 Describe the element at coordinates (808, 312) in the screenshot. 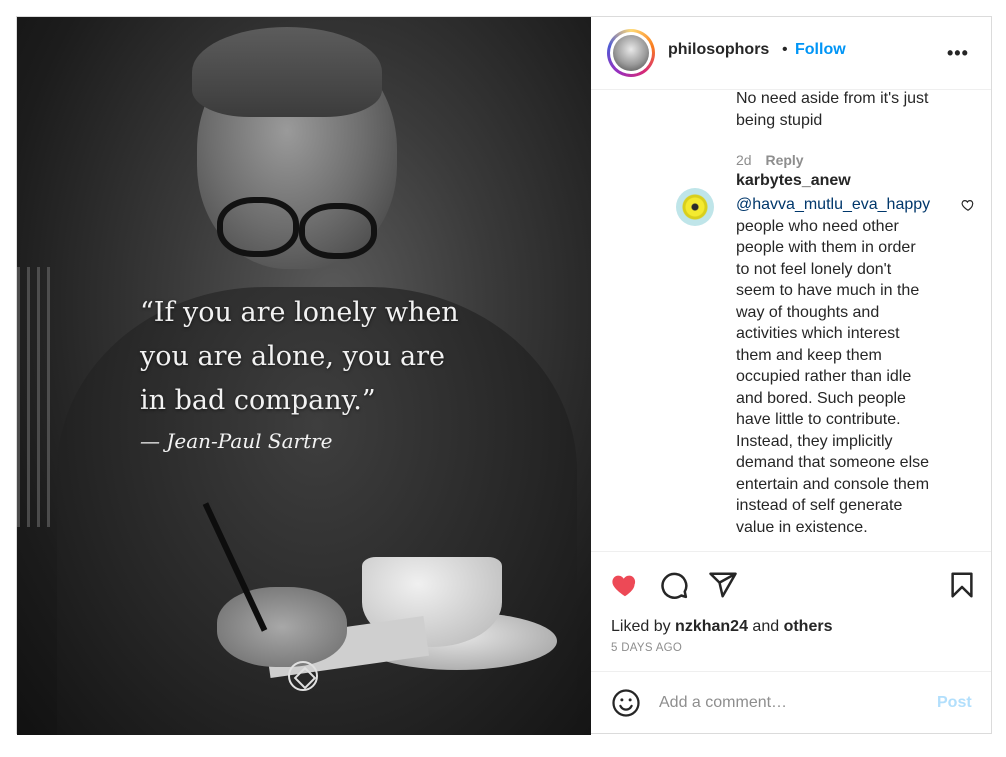

I see `comment-line: way of thoughts and` at that location.